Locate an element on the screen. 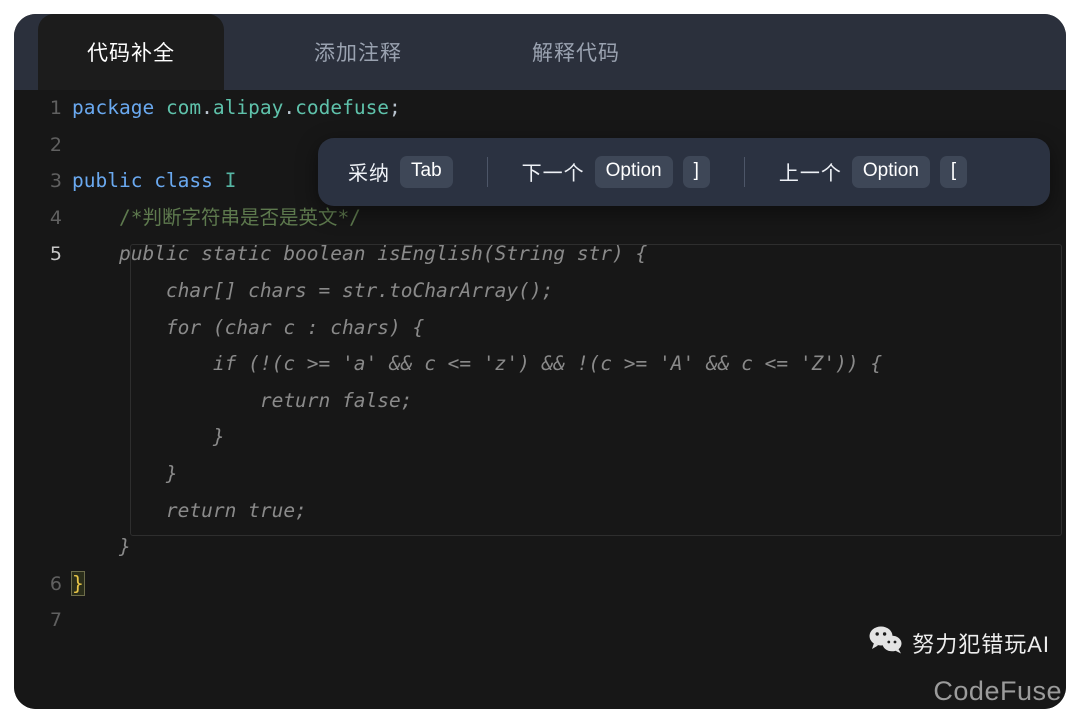 This screenshot has width=1080, height=723. tab-bar: 代码补全 添加注释 解释代码 is located at coordinates (540, 52).